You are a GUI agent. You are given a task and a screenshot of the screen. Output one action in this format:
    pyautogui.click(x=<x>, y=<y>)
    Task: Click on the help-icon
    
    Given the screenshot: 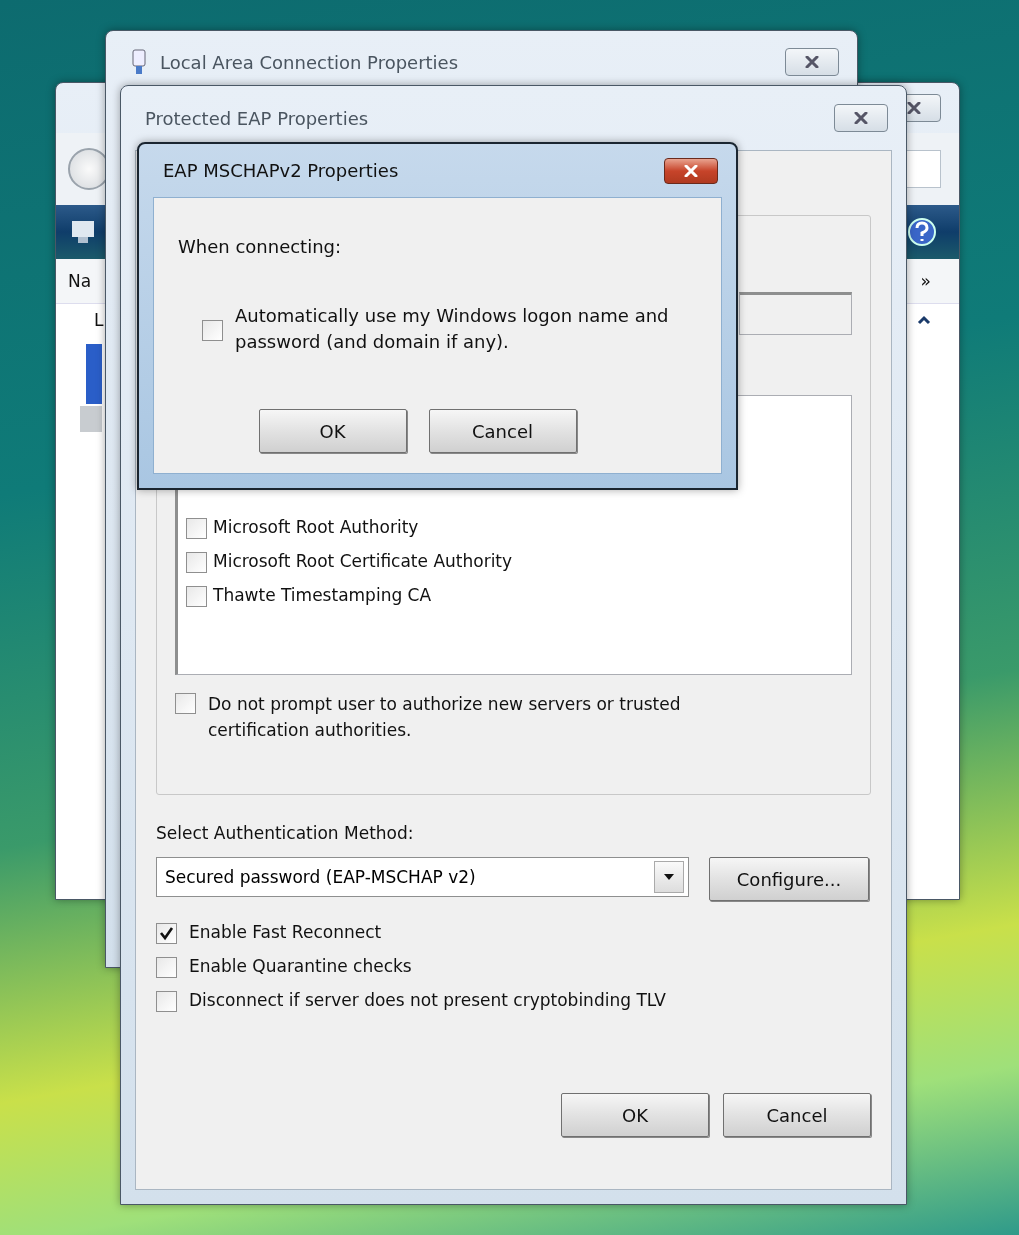 What is the action you would take?
    pyautogui.click(x=922, y=232)
    